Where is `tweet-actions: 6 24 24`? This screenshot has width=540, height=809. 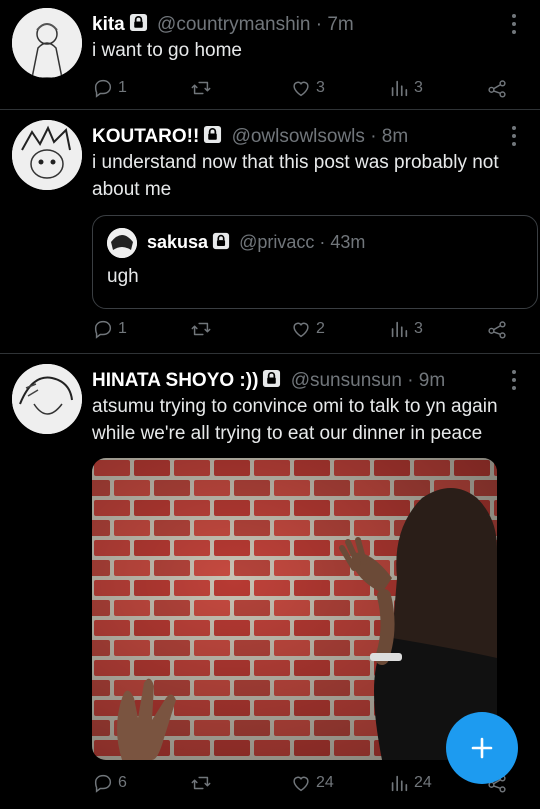 tweet-actions: 6 24 24 is located at coordinates (302, 784).